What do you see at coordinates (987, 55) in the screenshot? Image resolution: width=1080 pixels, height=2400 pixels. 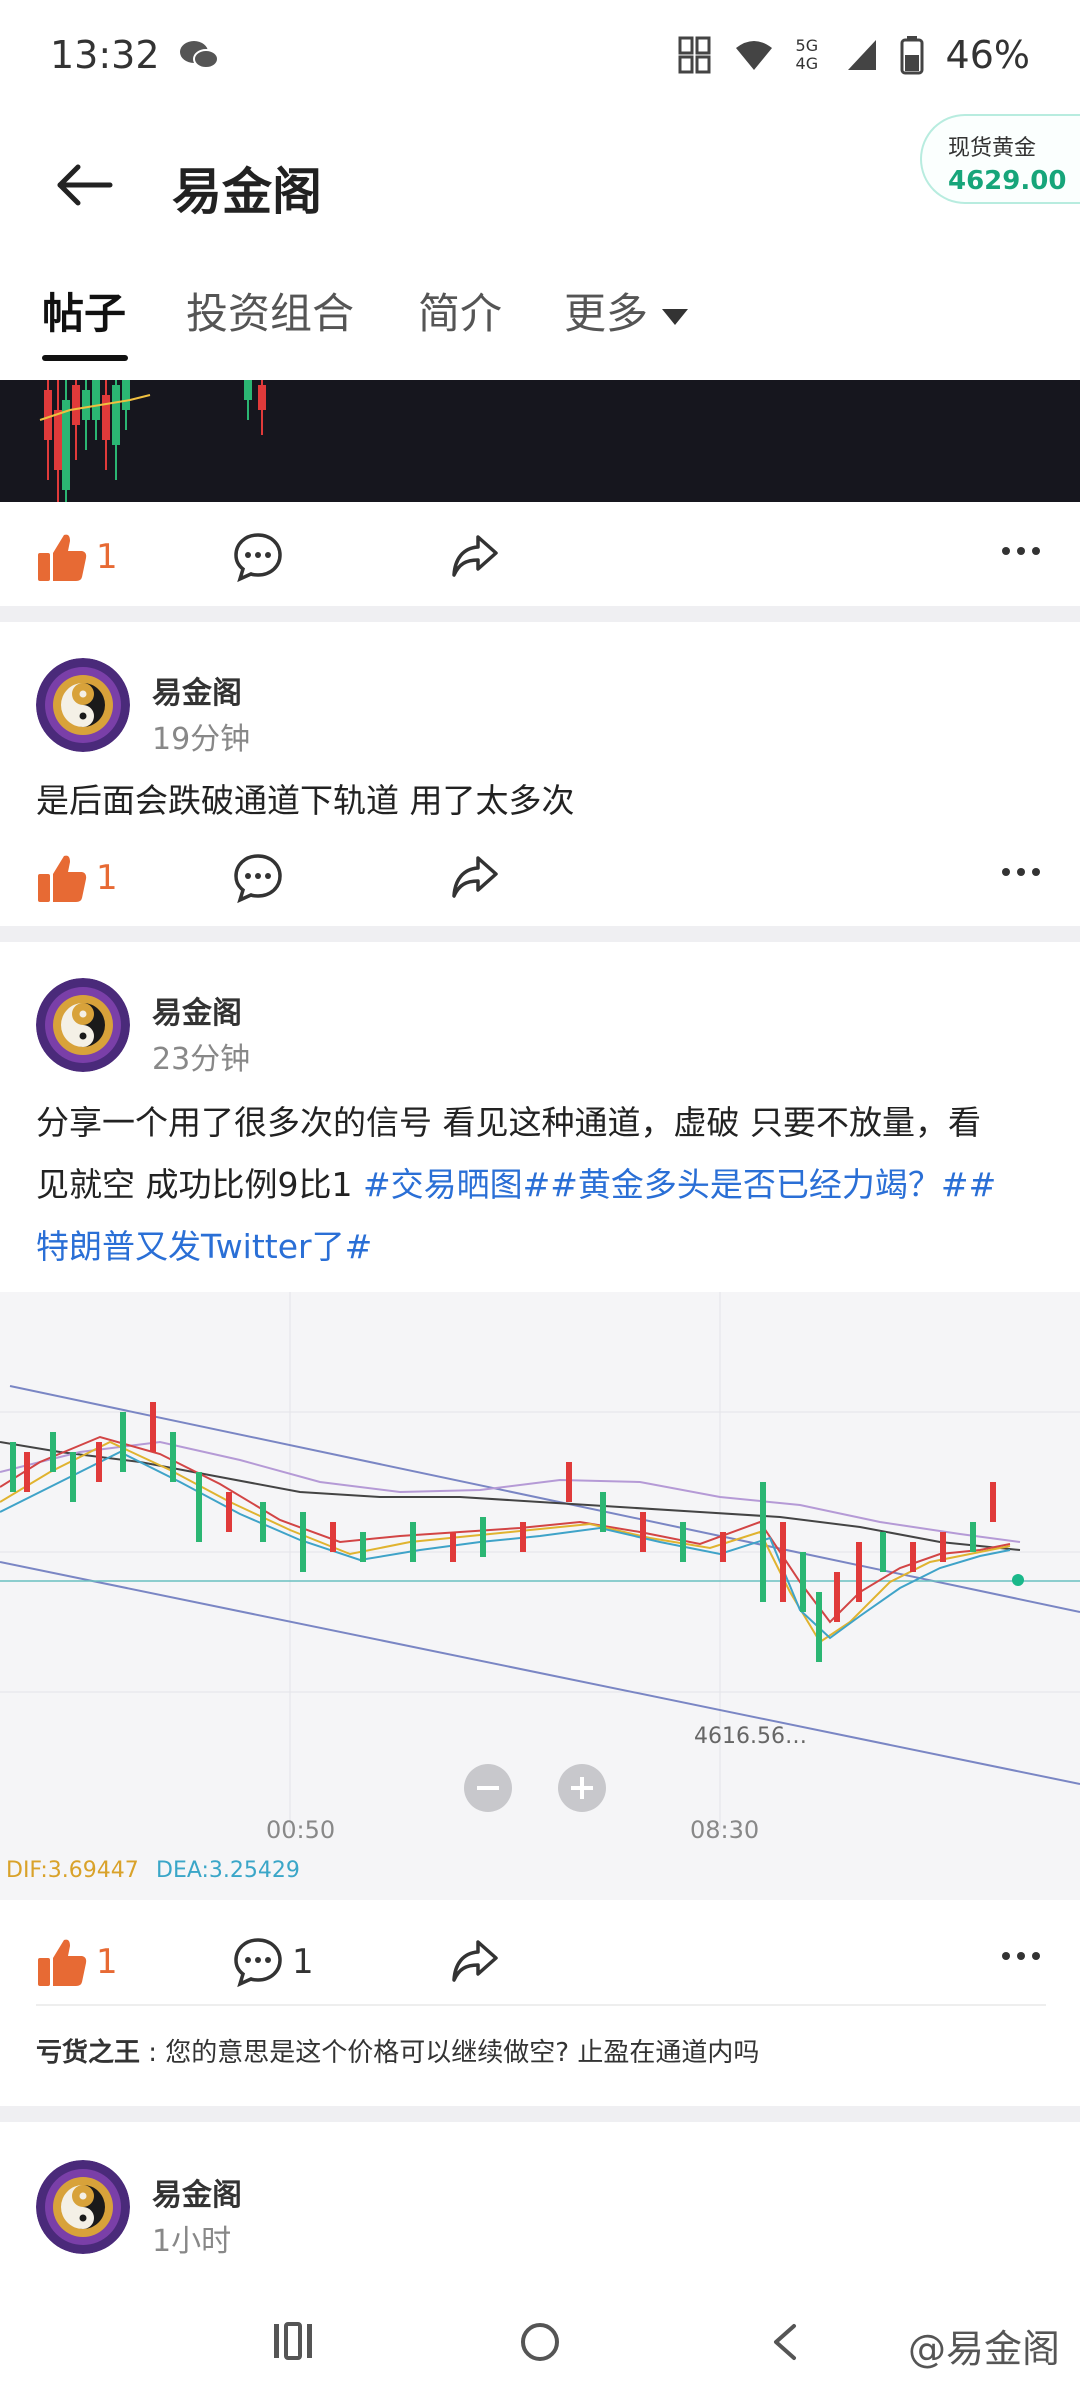 I see `battery-level: 46%` at bounding box center [987, 55].